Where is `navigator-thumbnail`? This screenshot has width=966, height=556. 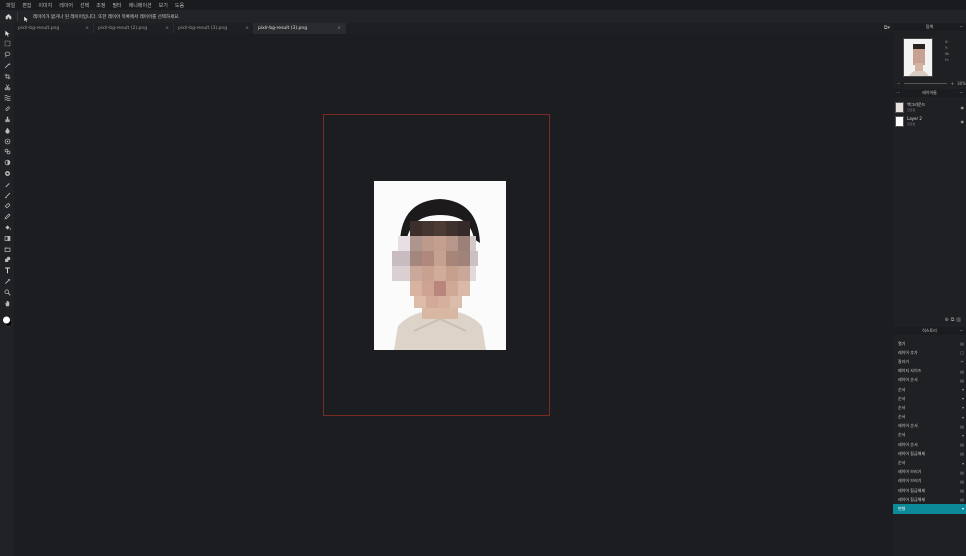 navigator-thumbnail is located at coordinates (918, 57).